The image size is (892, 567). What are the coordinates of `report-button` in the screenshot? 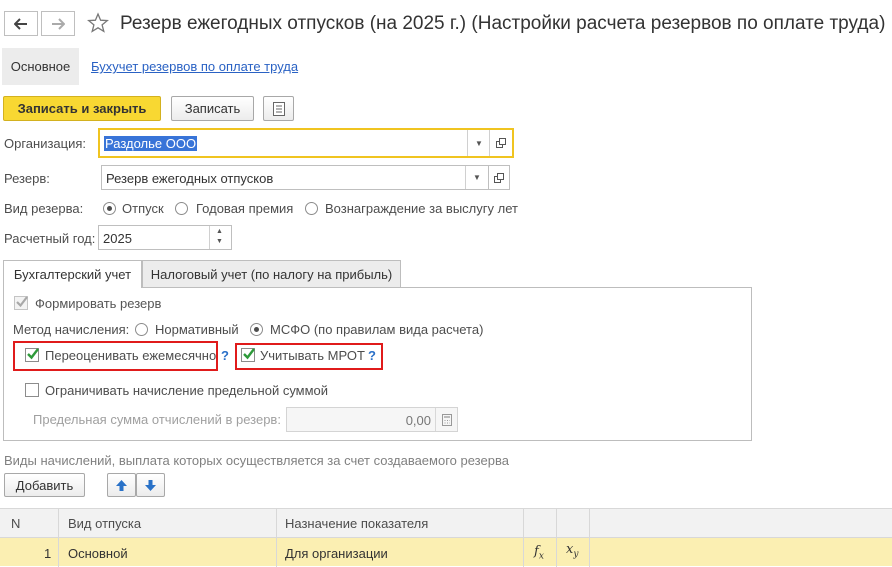 It's located at (278, 108).